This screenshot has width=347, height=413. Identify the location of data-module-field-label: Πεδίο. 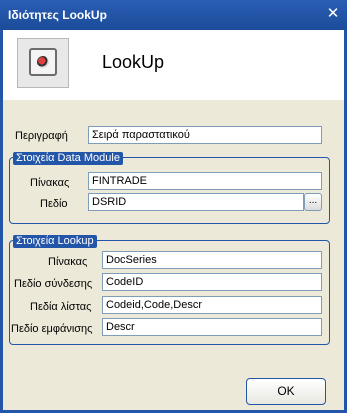
(54, 204).